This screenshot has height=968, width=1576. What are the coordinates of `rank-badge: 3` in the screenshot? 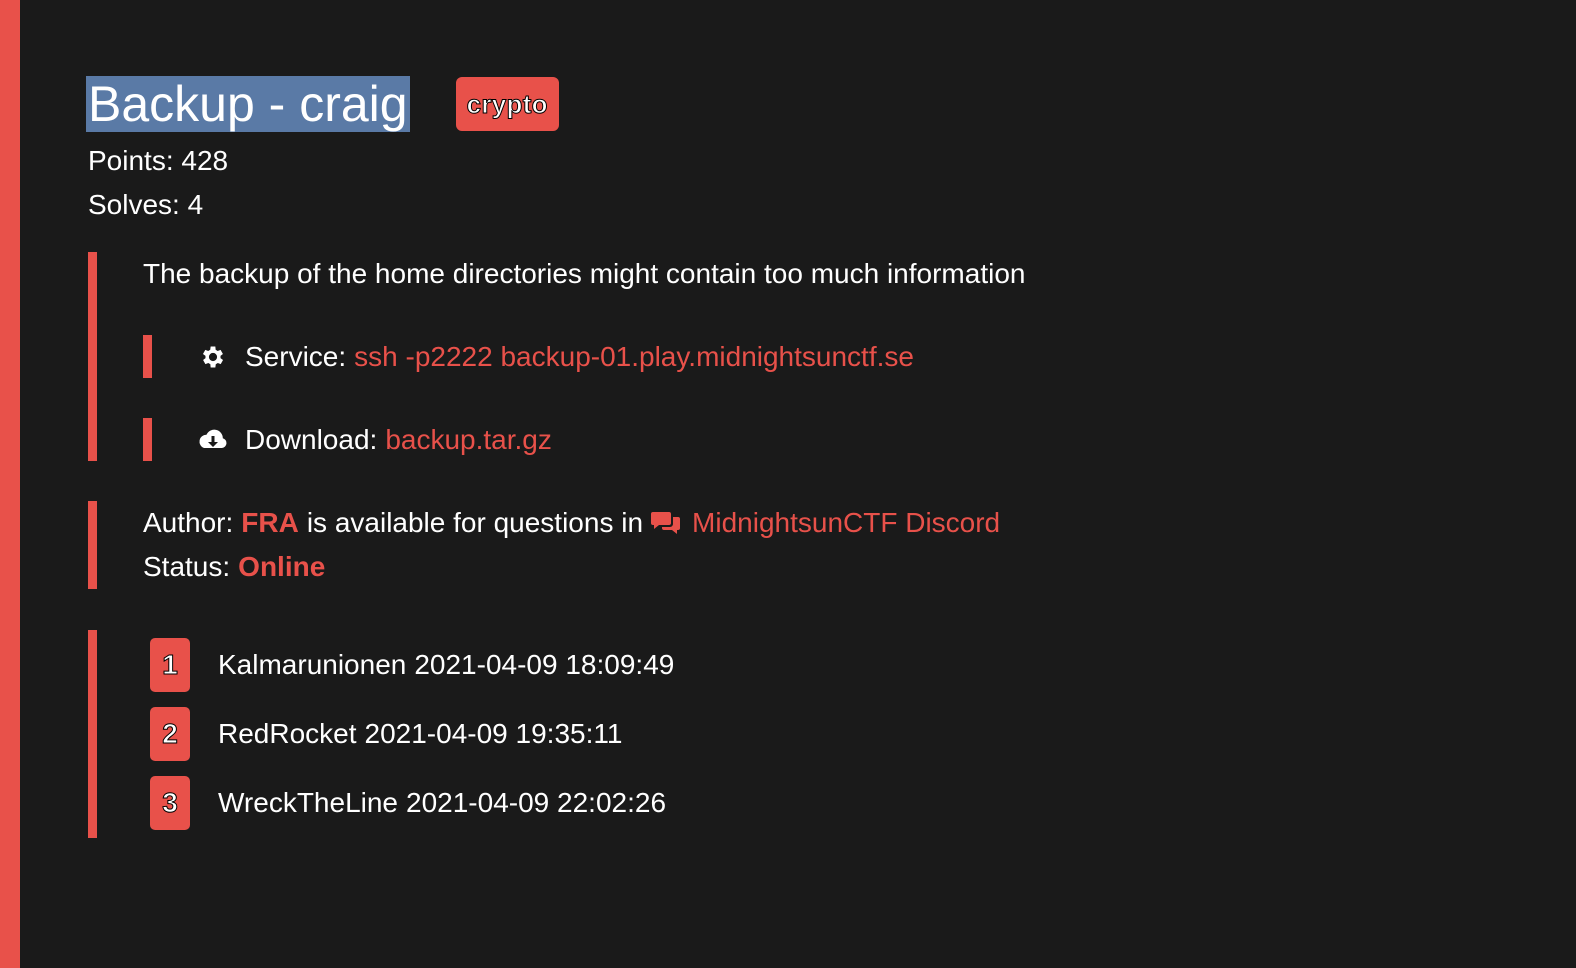 It's located at (170, 803).